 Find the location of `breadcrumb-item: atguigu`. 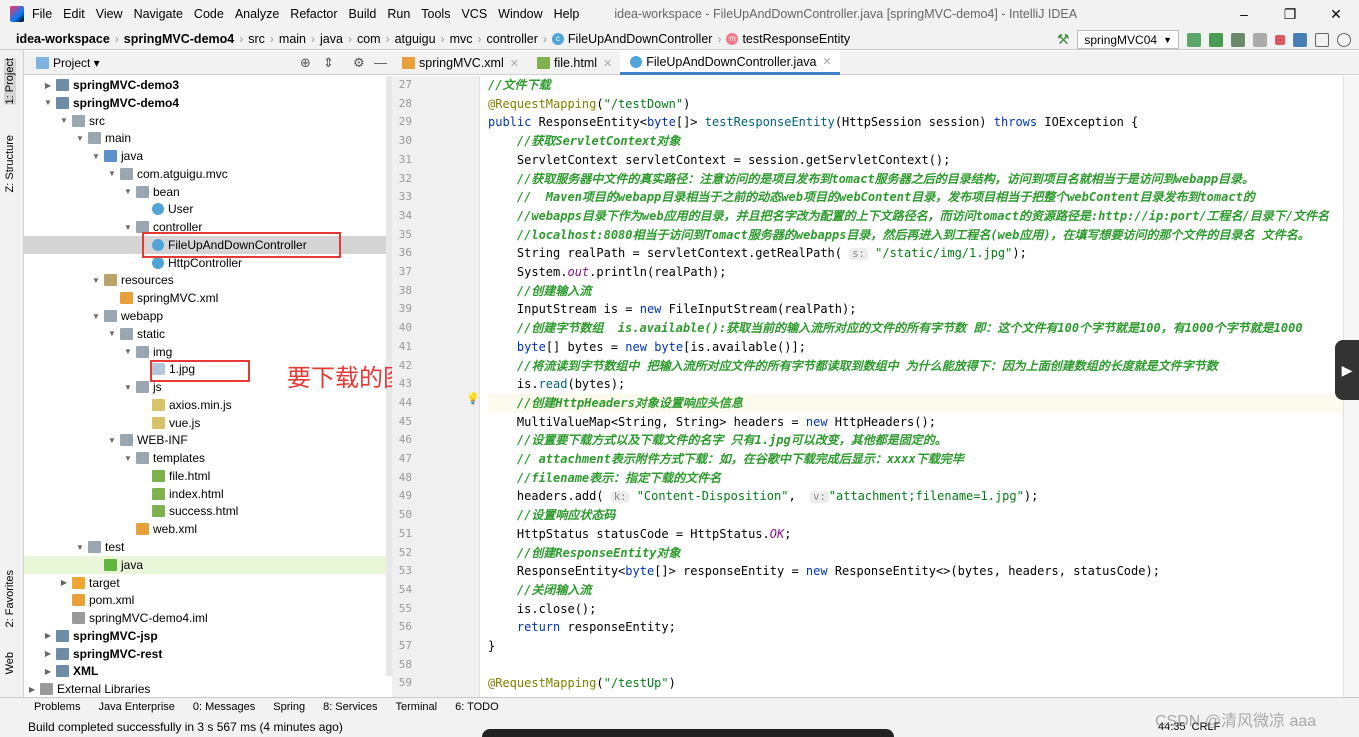

breadcrumb-item: atguigu is located at coordinates (415, 39).